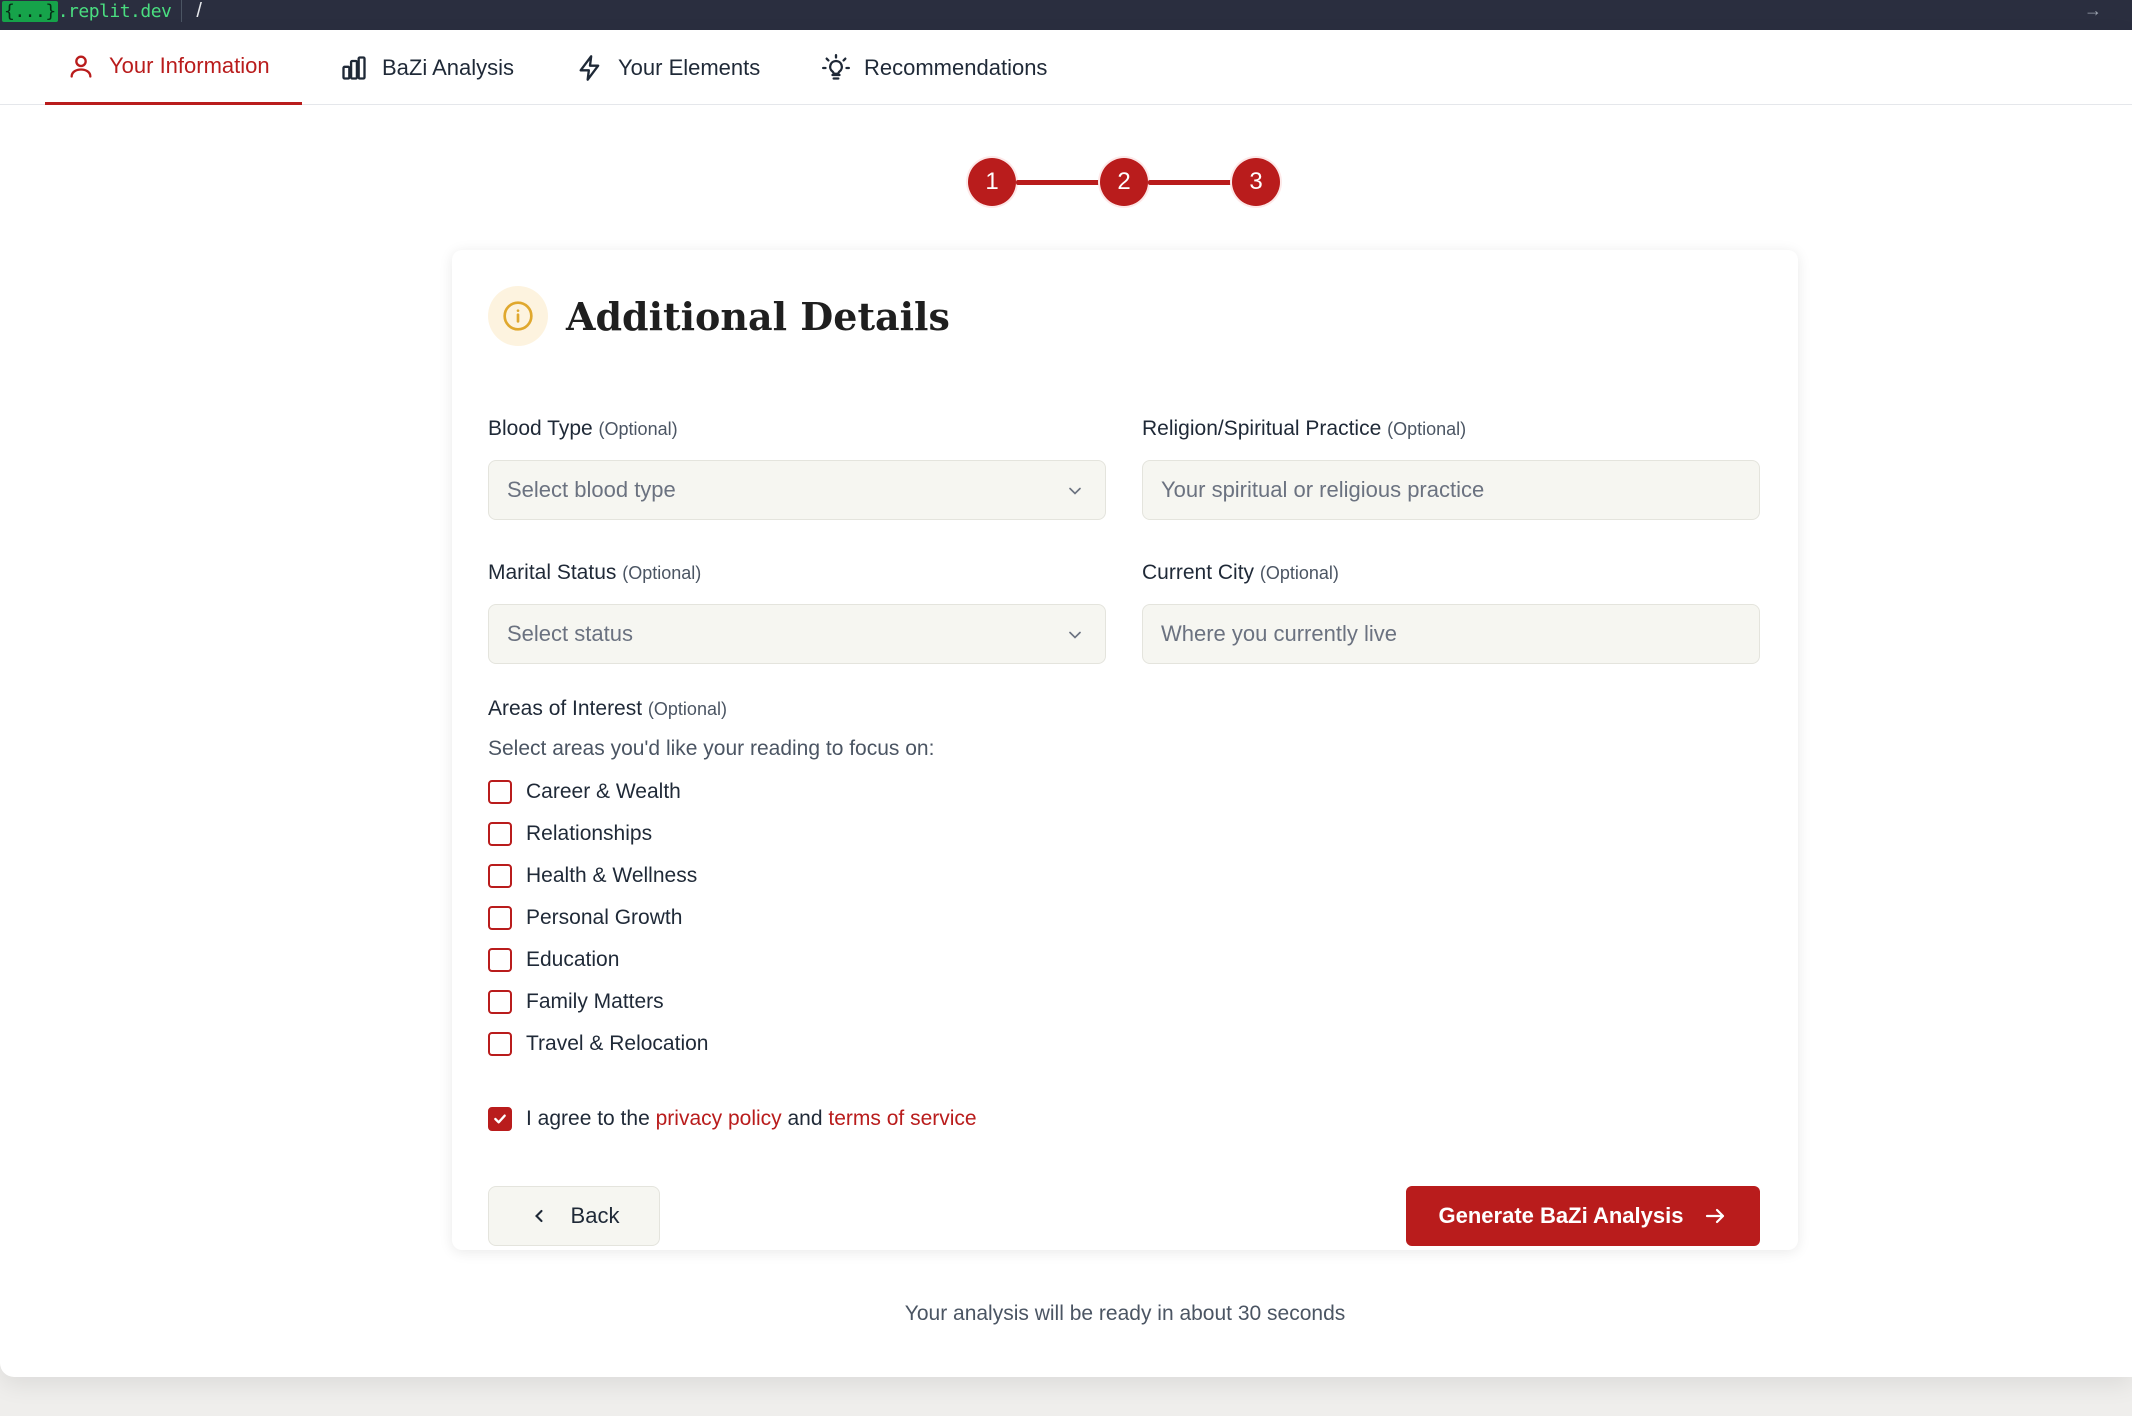 This screenshot has height=1416, width=2132. I want to click on interest-relationships: Relationships, so click(570, 834).